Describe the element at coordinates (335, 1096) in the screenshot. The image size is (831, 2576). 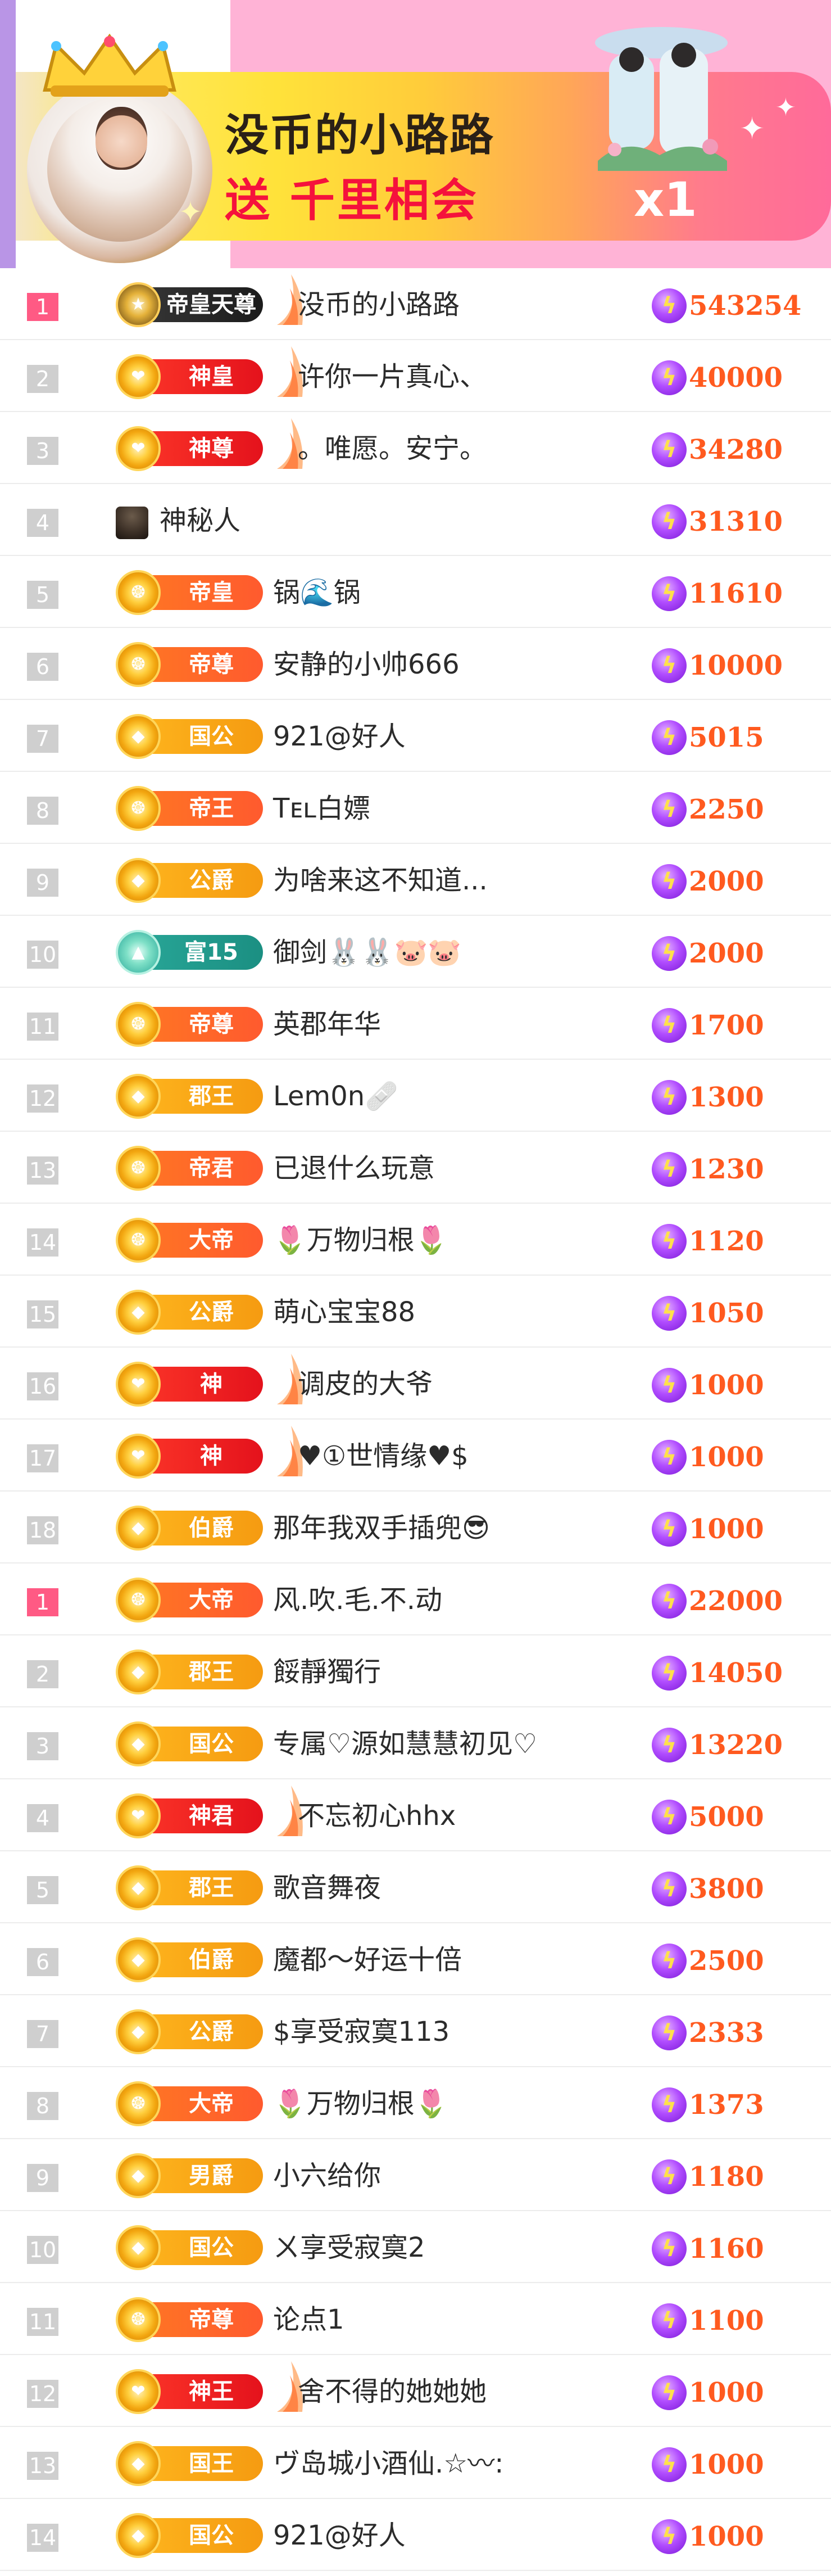
I see `user-name: Lem0n🩹` at that location.